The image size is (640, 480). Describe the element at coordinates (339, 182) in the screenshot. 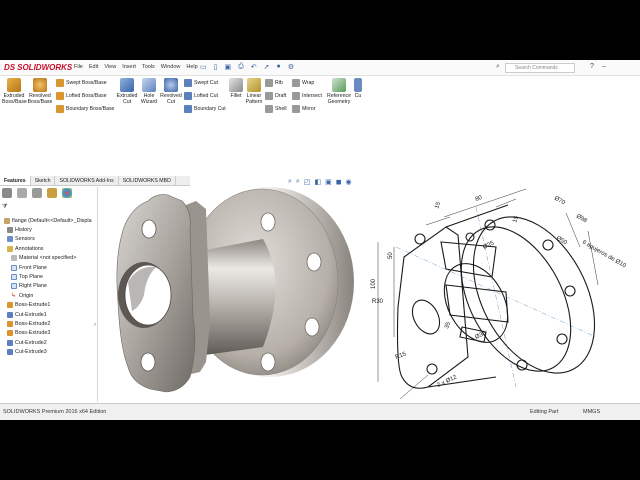

I see `display-style-icon: ◼` at that location.